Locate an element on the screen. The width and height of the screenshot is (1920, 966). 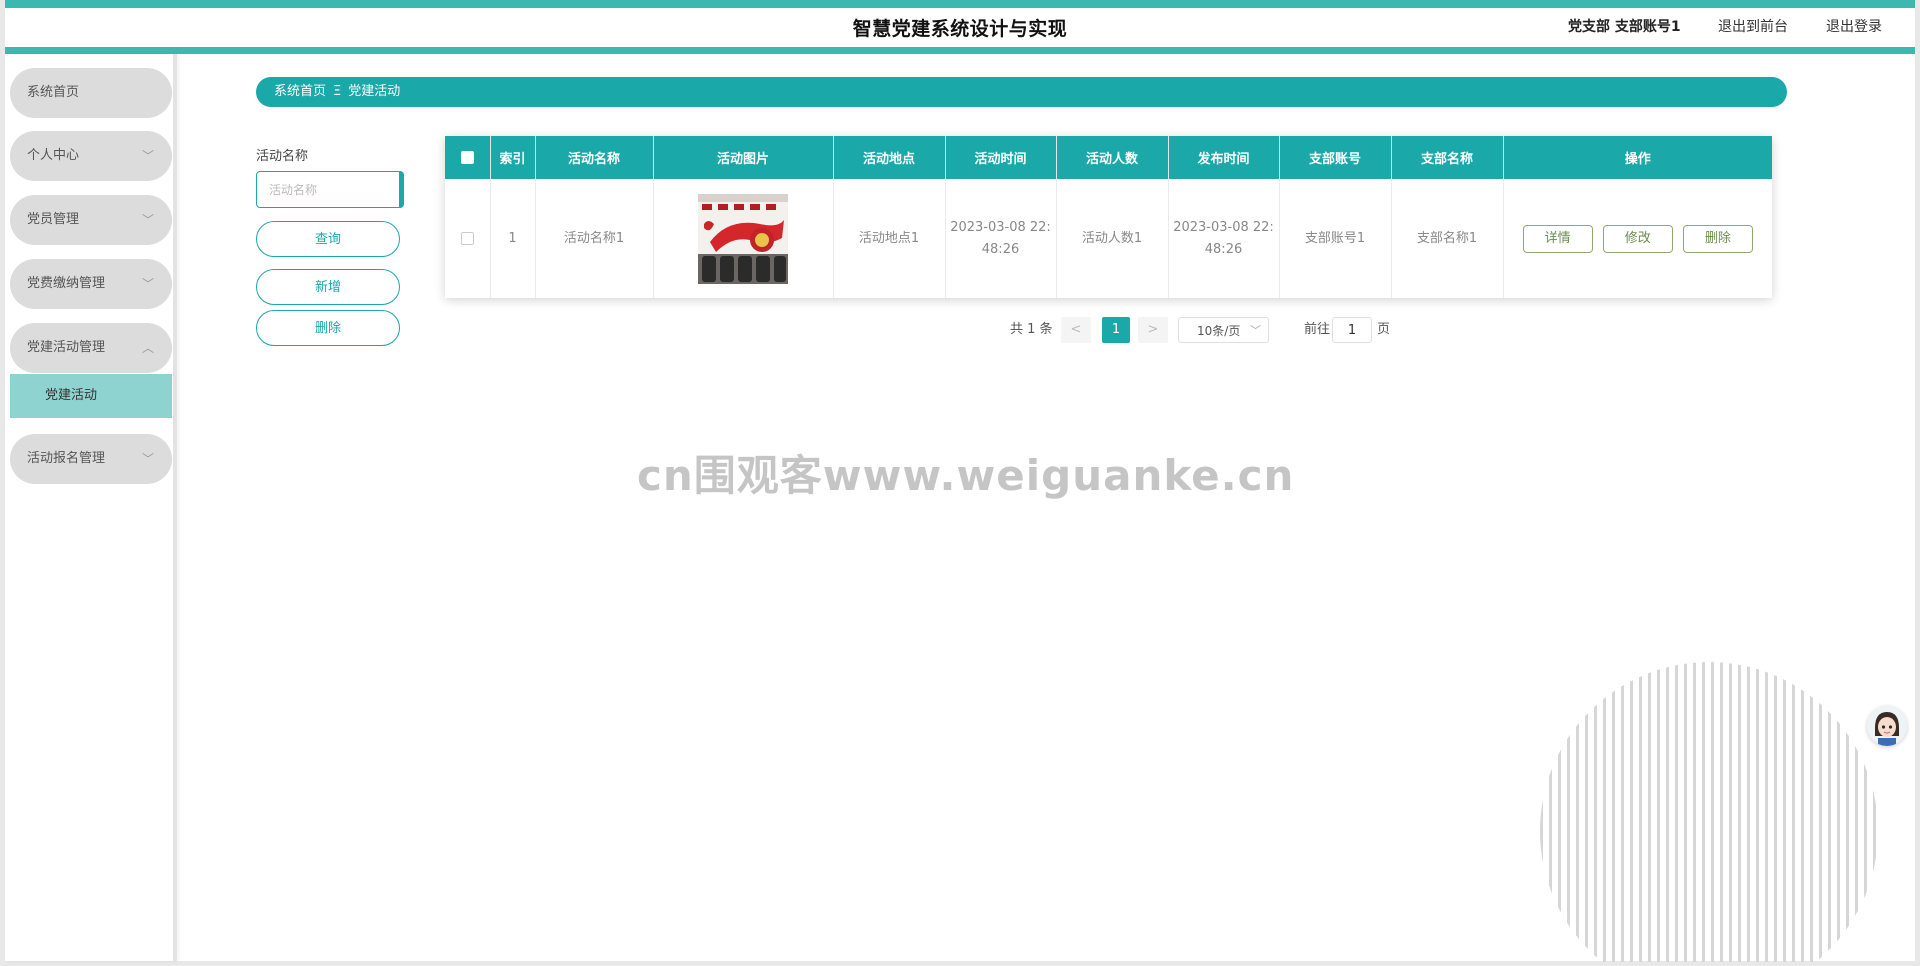
page-size-select: 10条/页 ﹀ is located at coordinates (1223, 330).